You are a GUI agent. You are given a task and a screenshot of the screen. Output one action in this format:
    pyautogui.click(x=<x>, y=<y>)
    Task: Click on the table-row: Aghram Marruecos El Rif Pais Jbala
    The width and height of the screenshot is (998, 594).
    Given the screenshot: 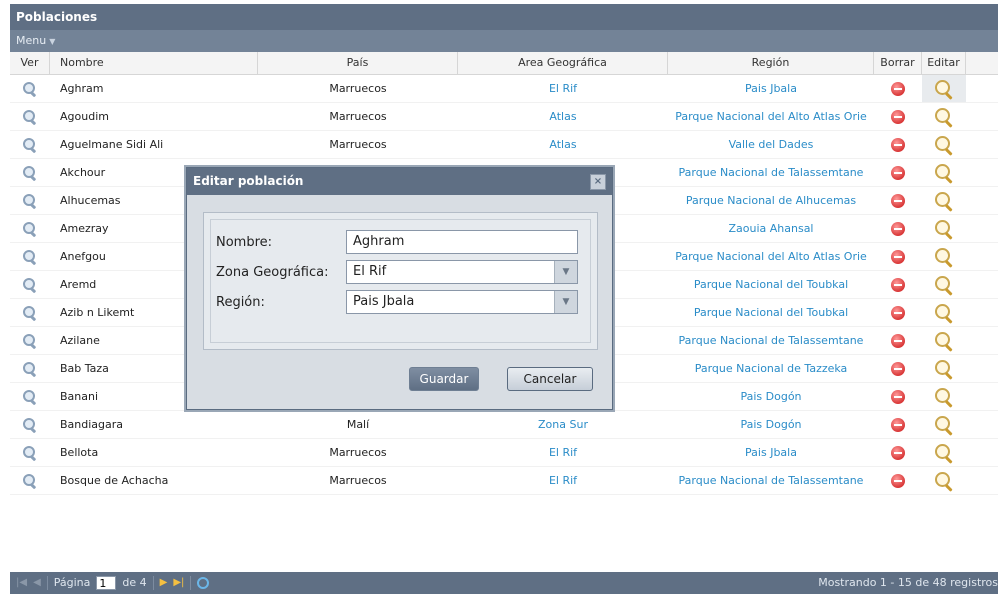 What is the action you would take?
    pyautogui.click(x=504, y=89)
    